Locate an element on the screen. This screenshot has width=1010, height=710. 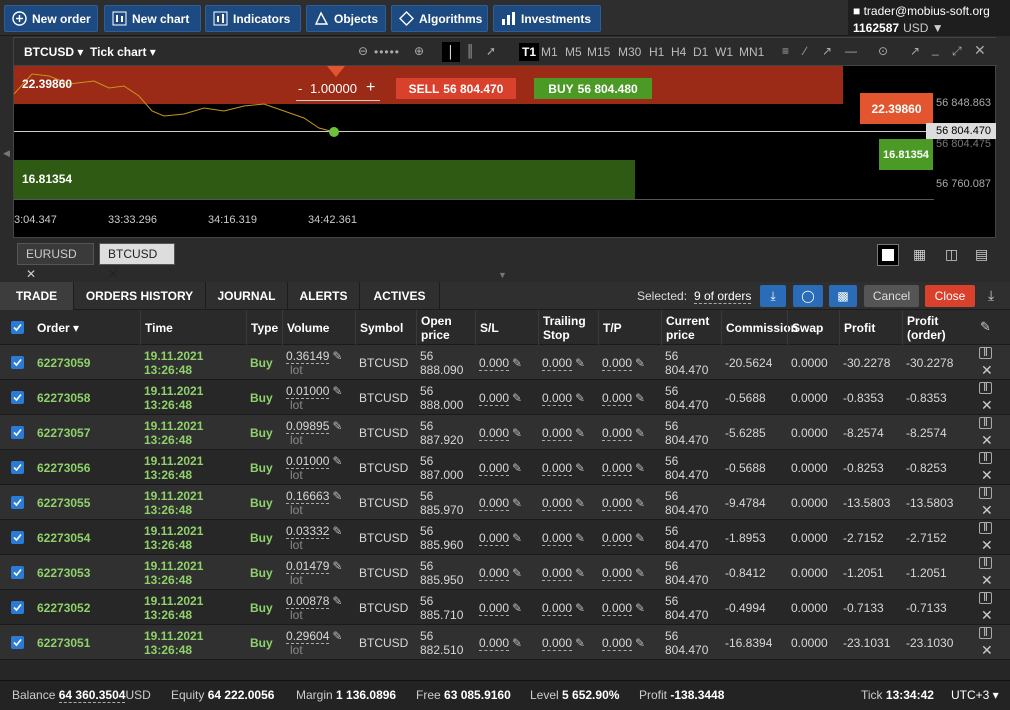
volume-value: 0.03332 is located at coordinates (308, 531).